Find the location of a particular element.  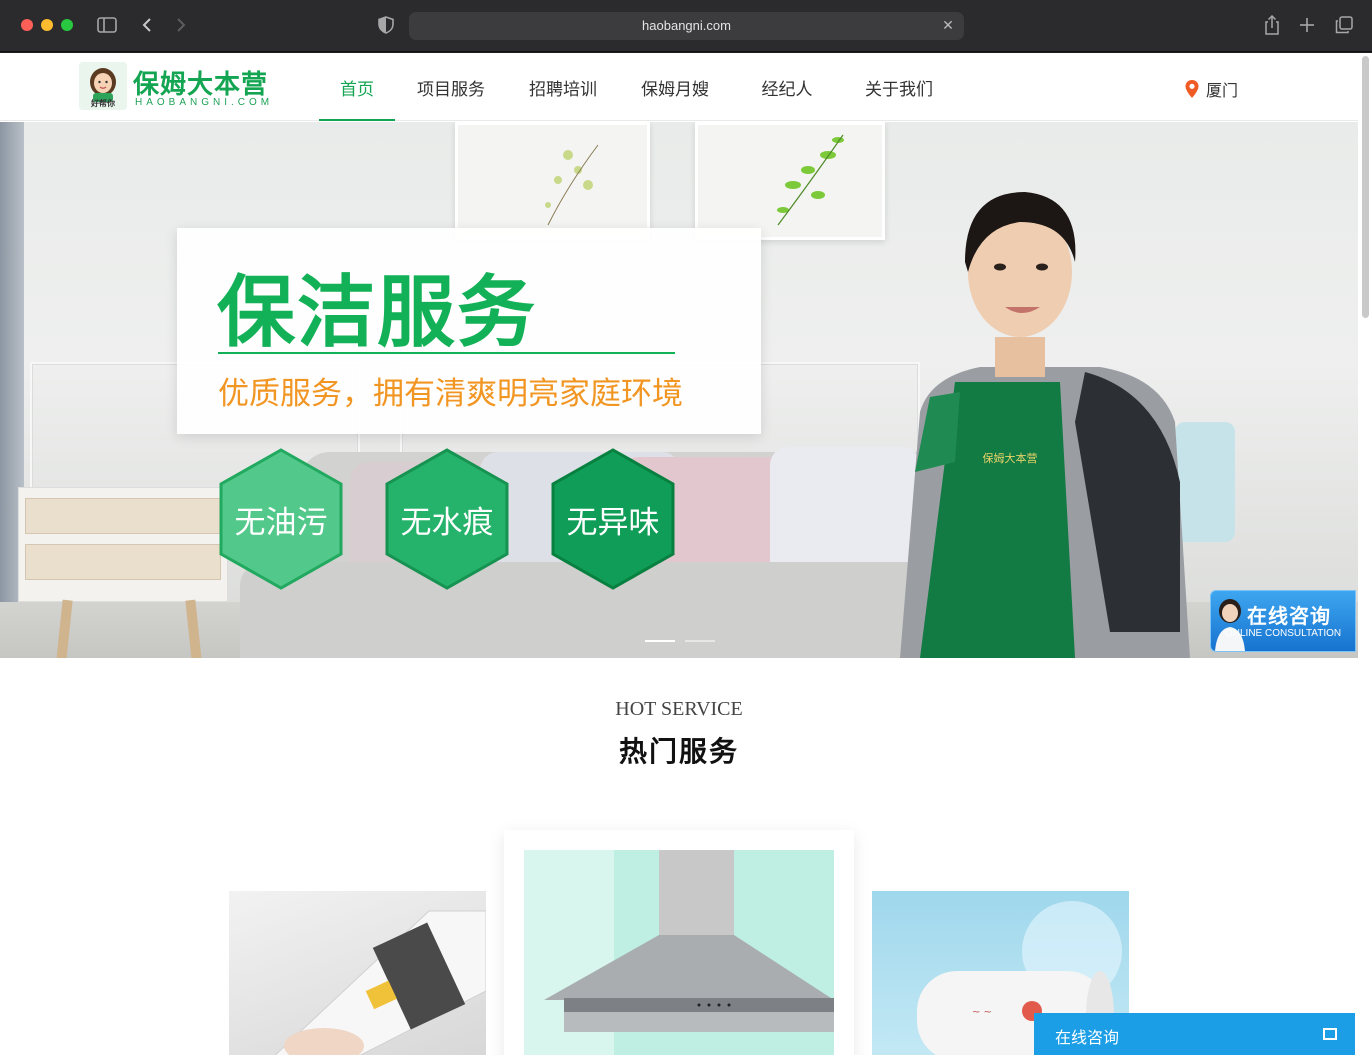

page-scrollbar is located at coordinates (1365, 187).